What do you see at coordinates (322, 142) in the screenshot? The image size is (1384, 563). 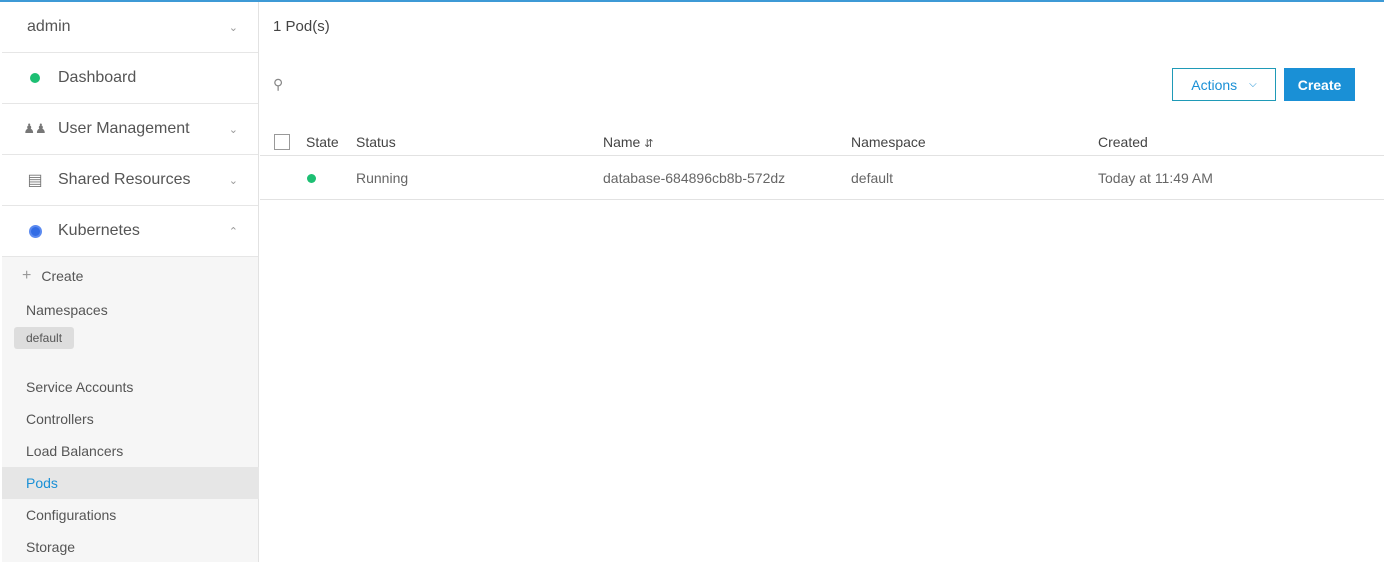 I see `col-state: State` at bounding box center [322, 142].